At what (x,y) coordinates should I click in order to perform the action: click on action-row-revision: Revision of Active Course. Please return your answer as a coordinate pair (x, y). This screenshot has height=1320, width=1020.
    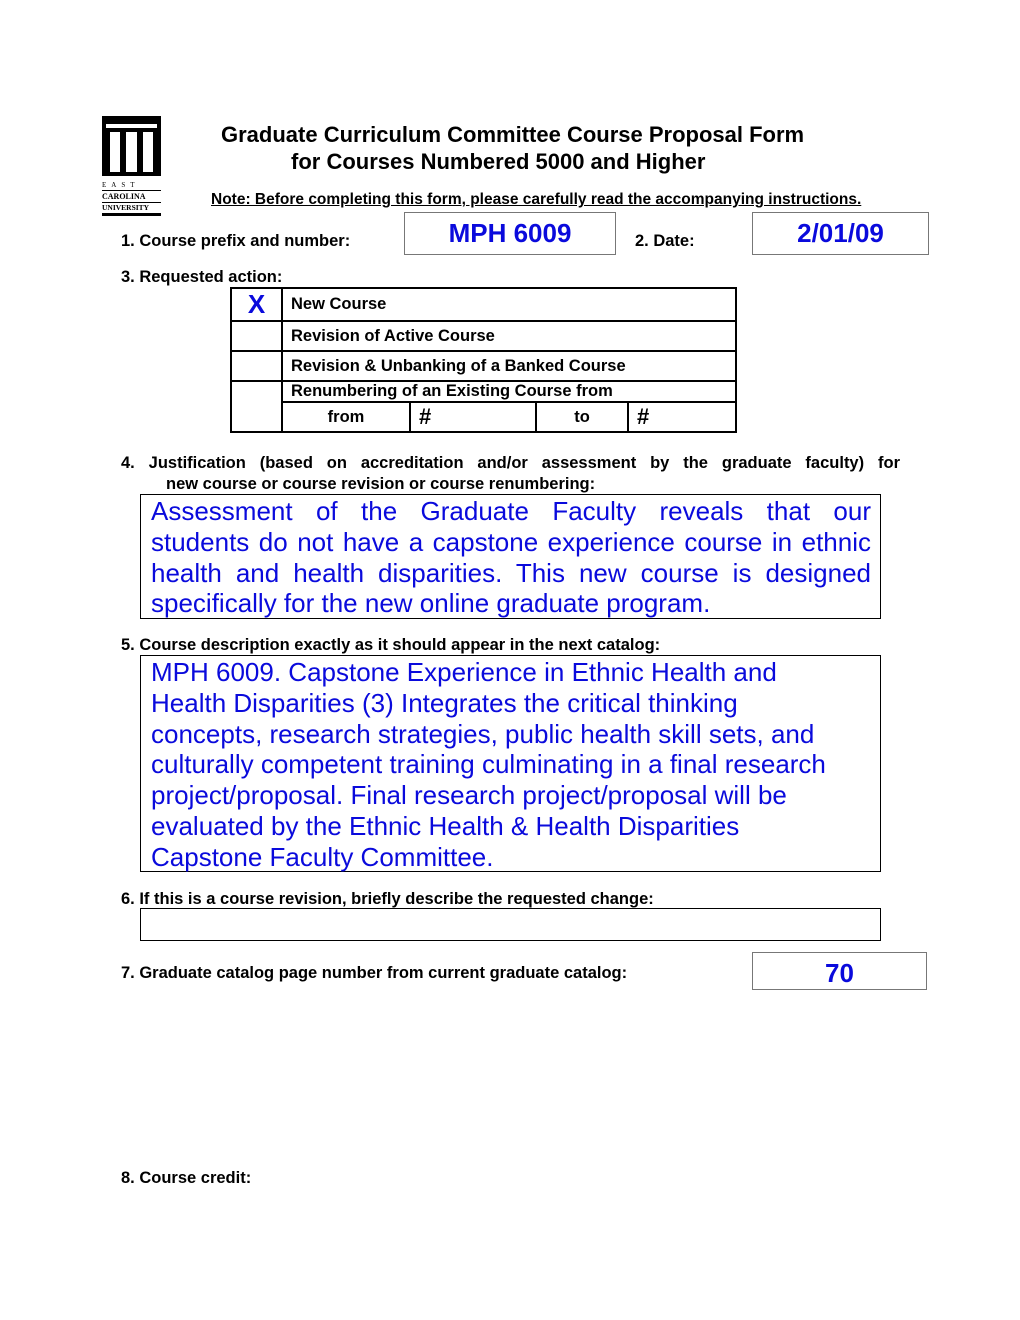
    Looking at the image, I should click on (483, 336).